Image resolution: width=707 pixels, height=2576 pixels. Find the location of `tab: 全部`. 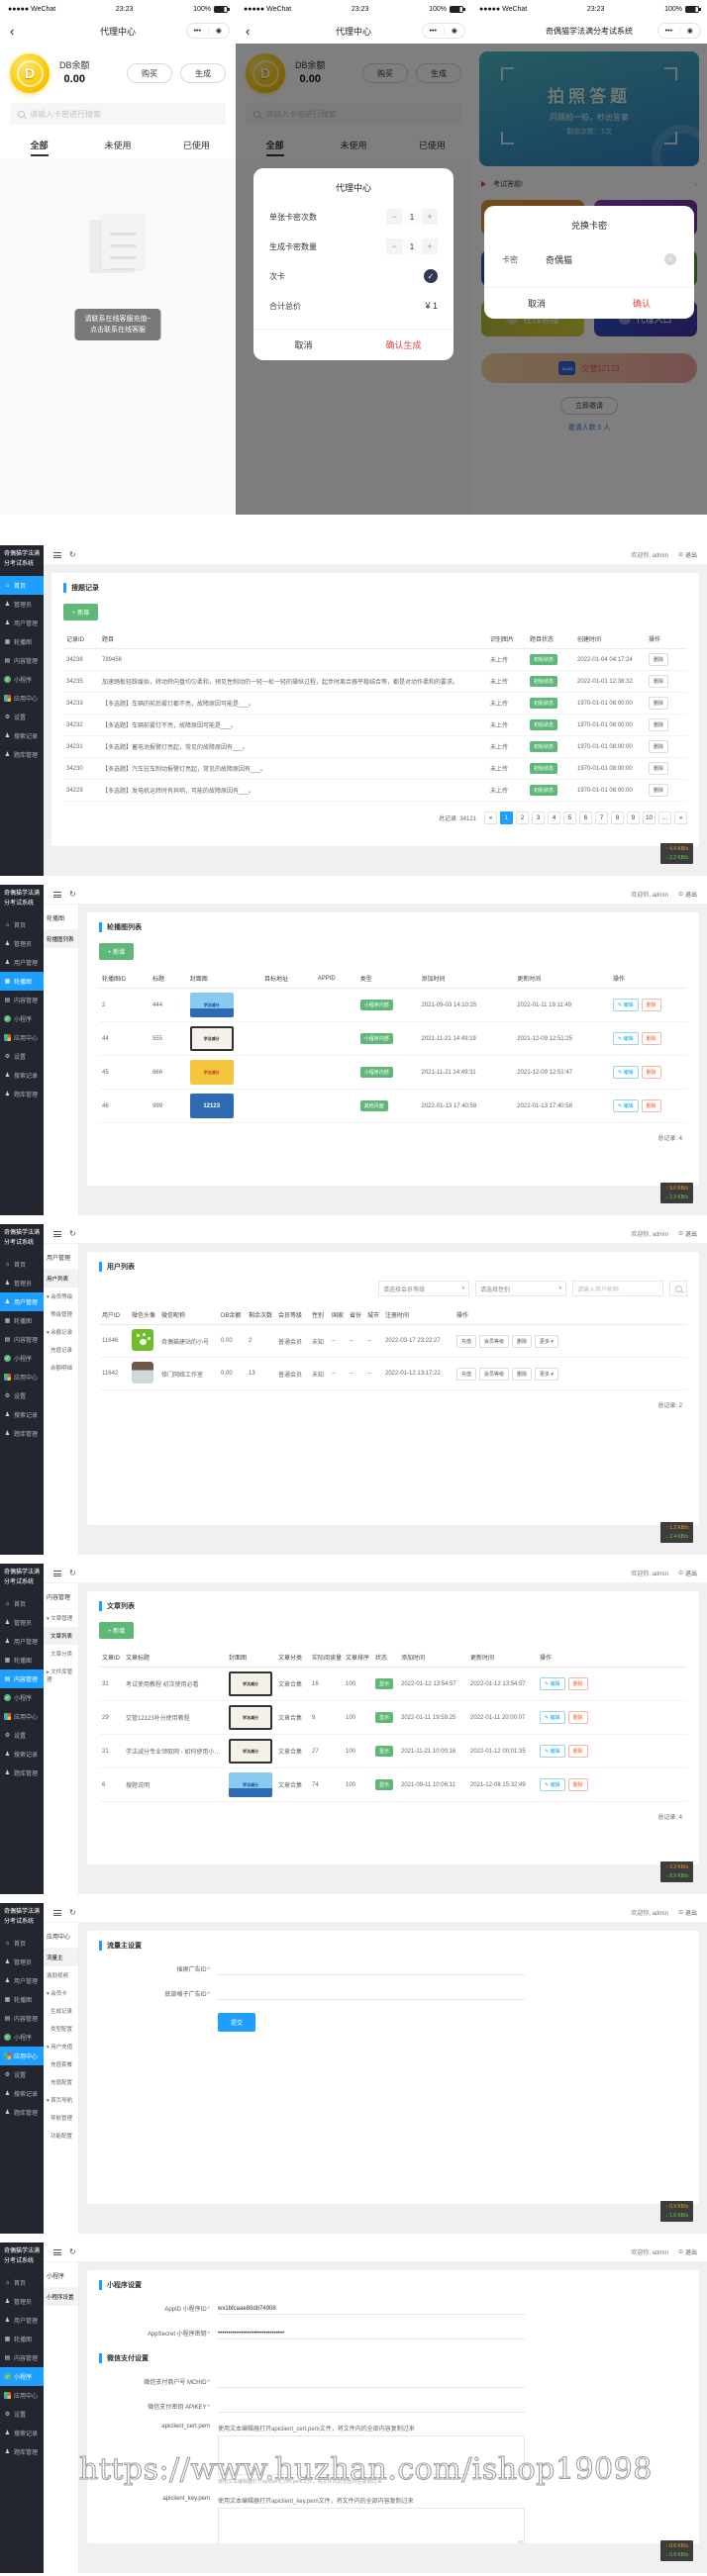

tab: 全部 is located at coordinates (39, 144).